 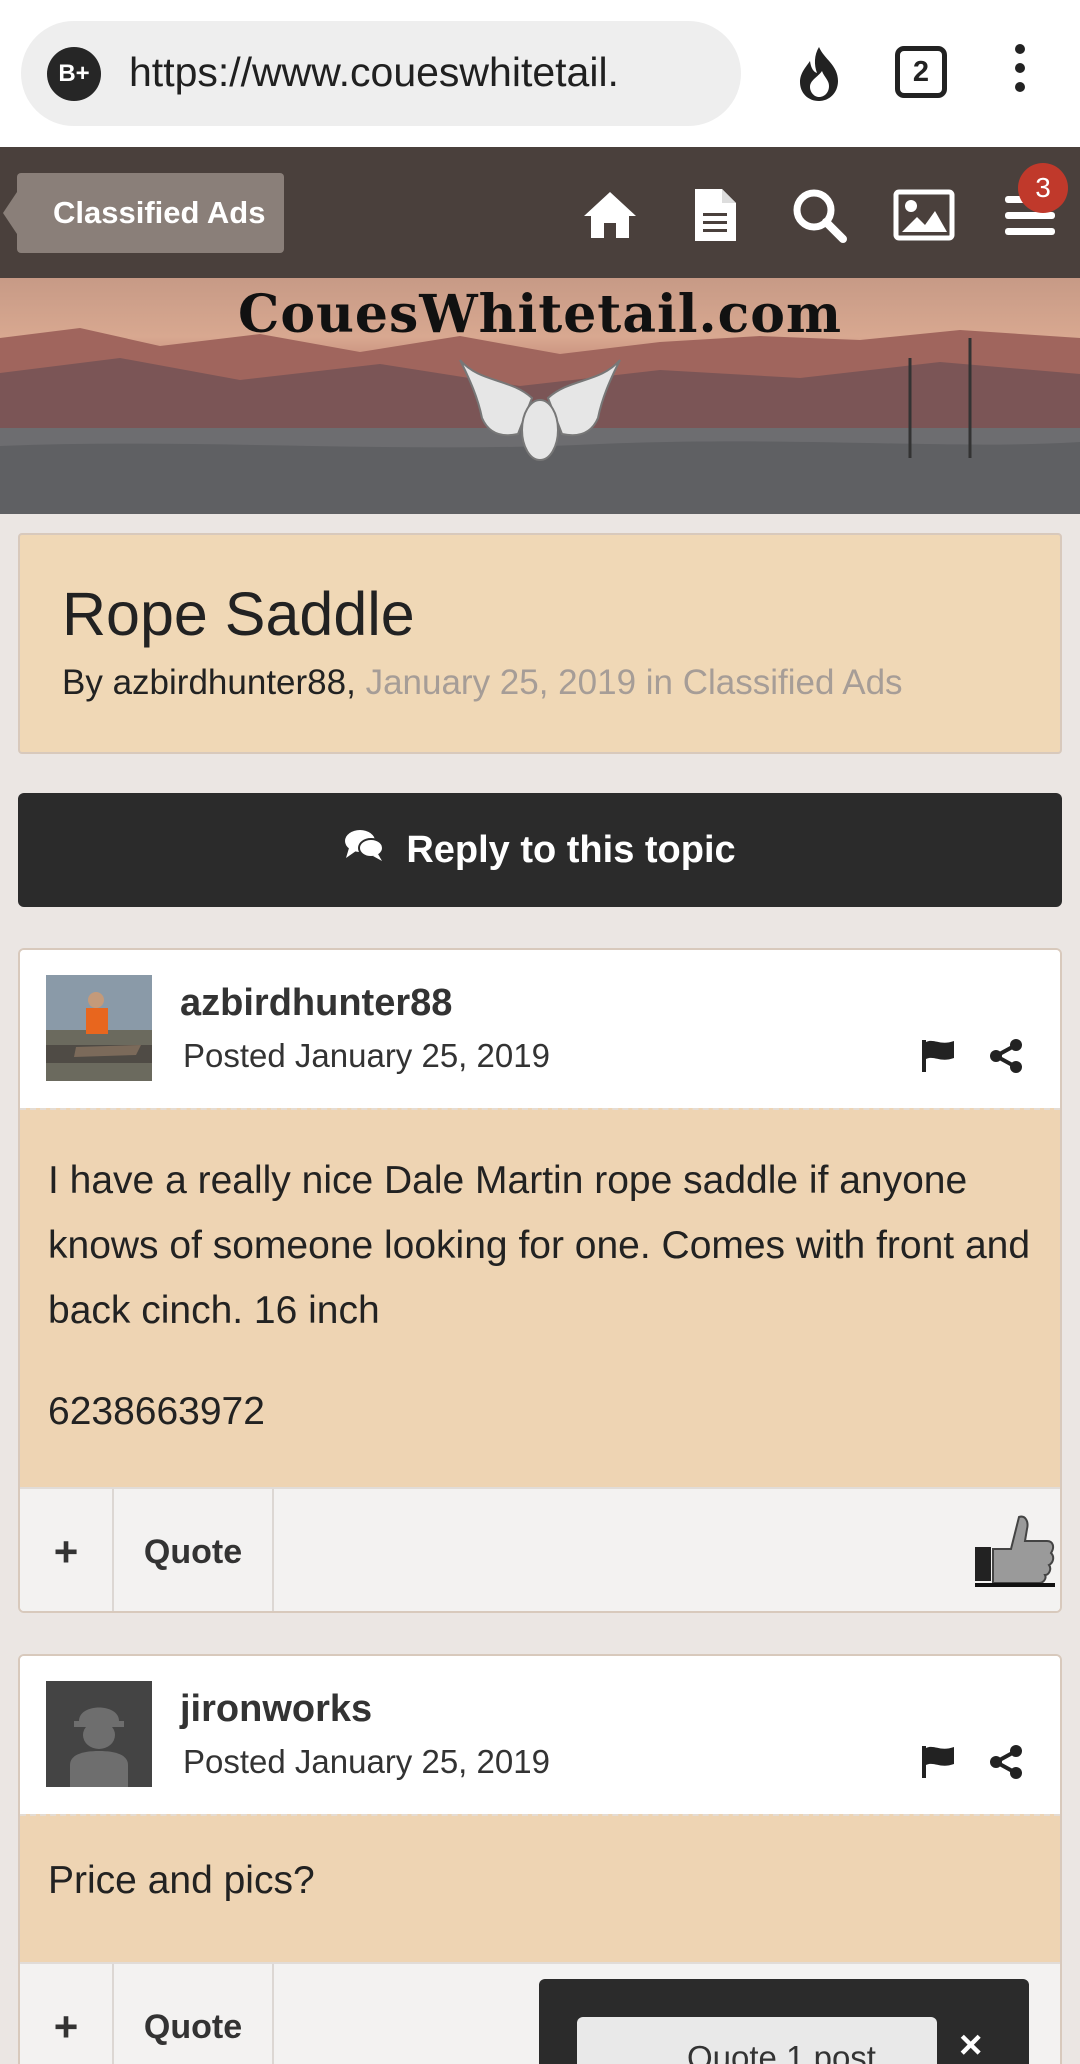 I want to click on like-thumb-icon, so click(x=1015, y=1549).